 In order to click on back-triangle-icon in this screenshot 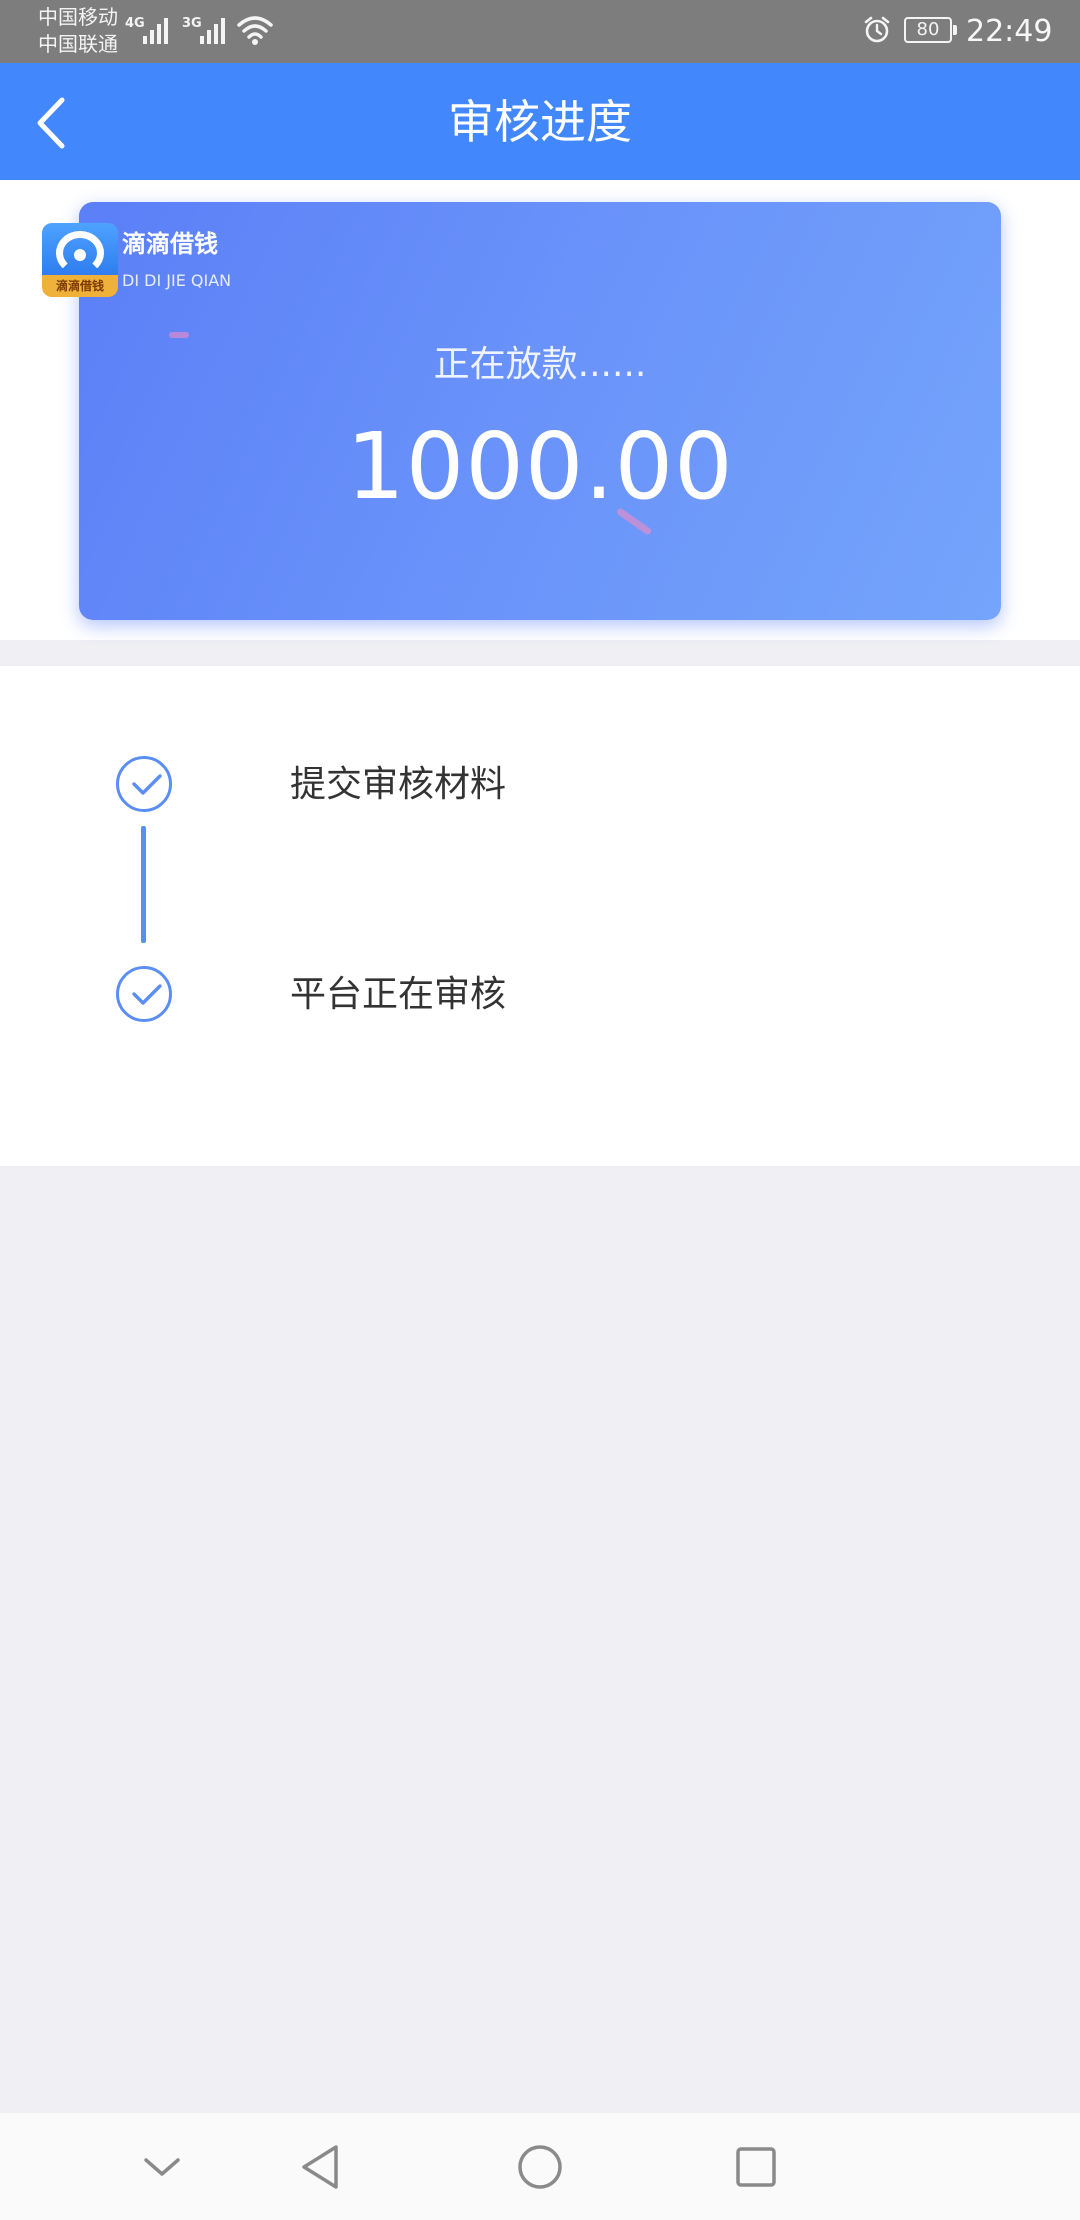, I will do `click(320, 2167)`.